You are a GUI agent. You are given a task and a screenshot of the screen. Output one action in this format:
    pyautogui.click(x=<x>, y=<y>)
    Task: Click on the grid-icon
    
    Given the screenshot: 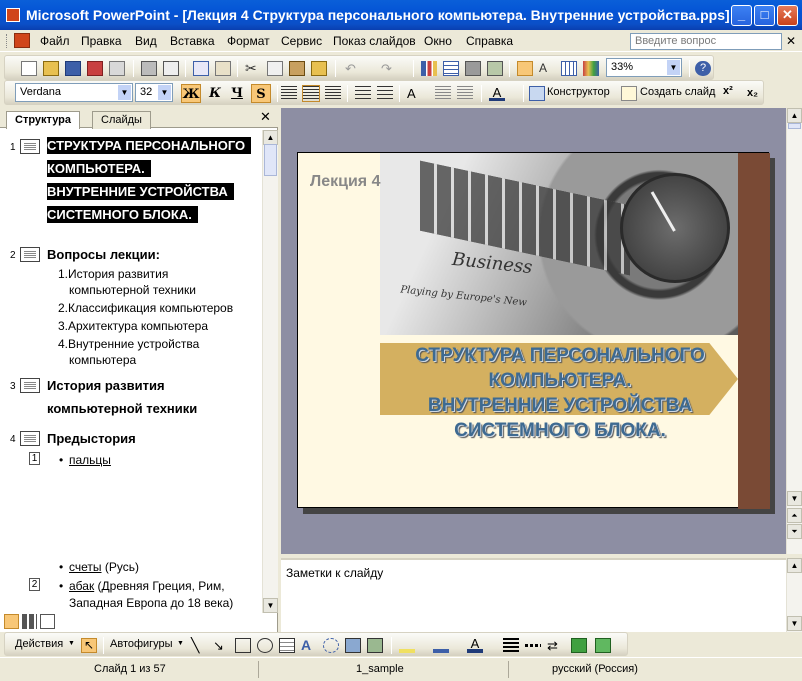 What is the action you would take?
    pyautogui.click(x=569, y=68)
    